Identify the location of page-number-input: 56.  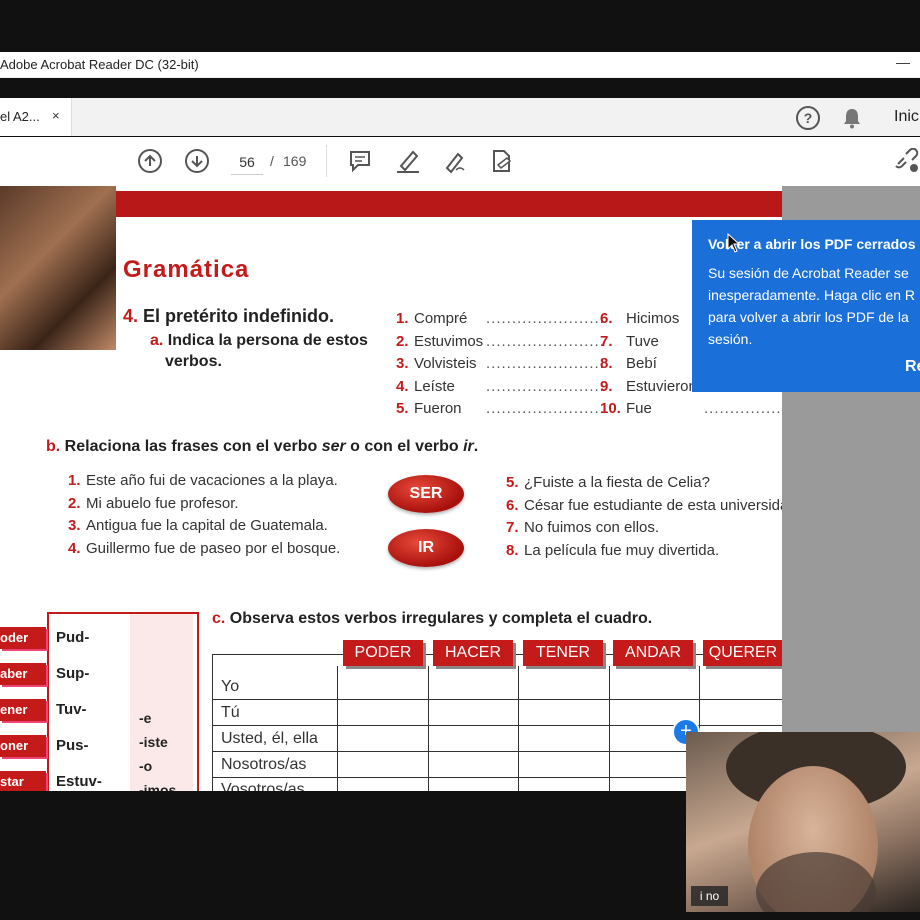
(247, 162).